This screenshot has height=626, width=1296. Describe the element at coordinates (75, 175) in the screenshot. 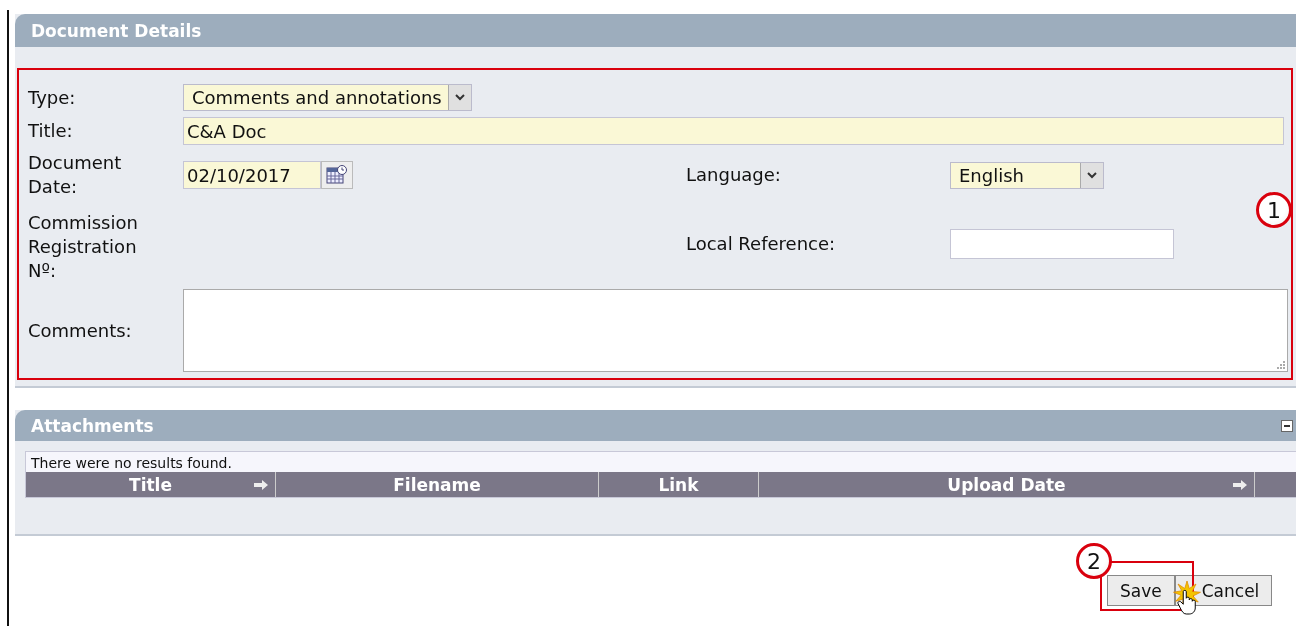

I see `field-label: Document Date:` at that location.